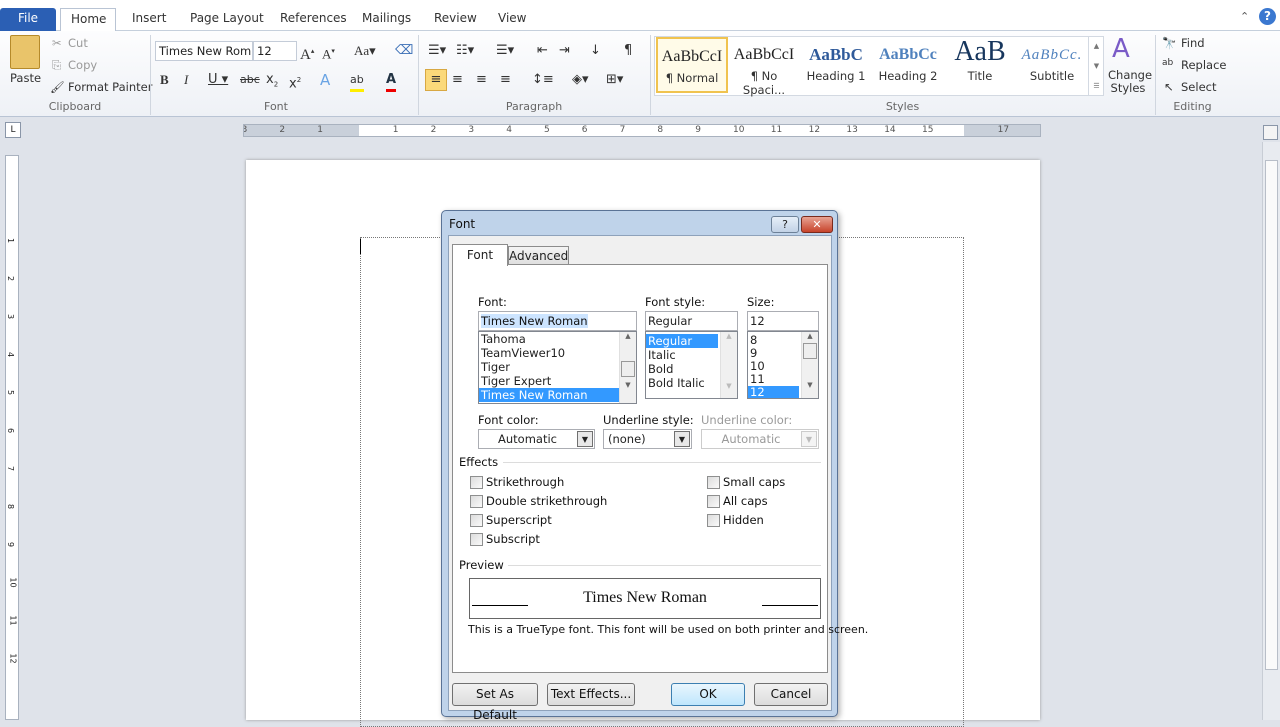 This screenshot has width=1280, height=727. What do you see at coordinates (1244, 16) in the screenshot?
I see `minimize-ribbon-icon: ⌃` at bounding box center [1244, 16].